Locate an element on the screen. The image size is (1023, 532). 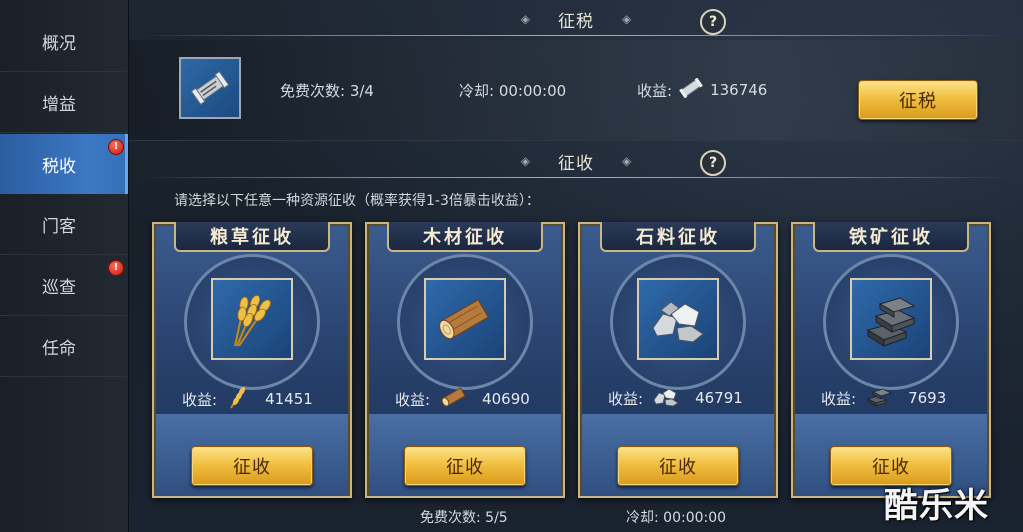
watermark-logo: 酷乐米 is located at coordinates (936, 506).